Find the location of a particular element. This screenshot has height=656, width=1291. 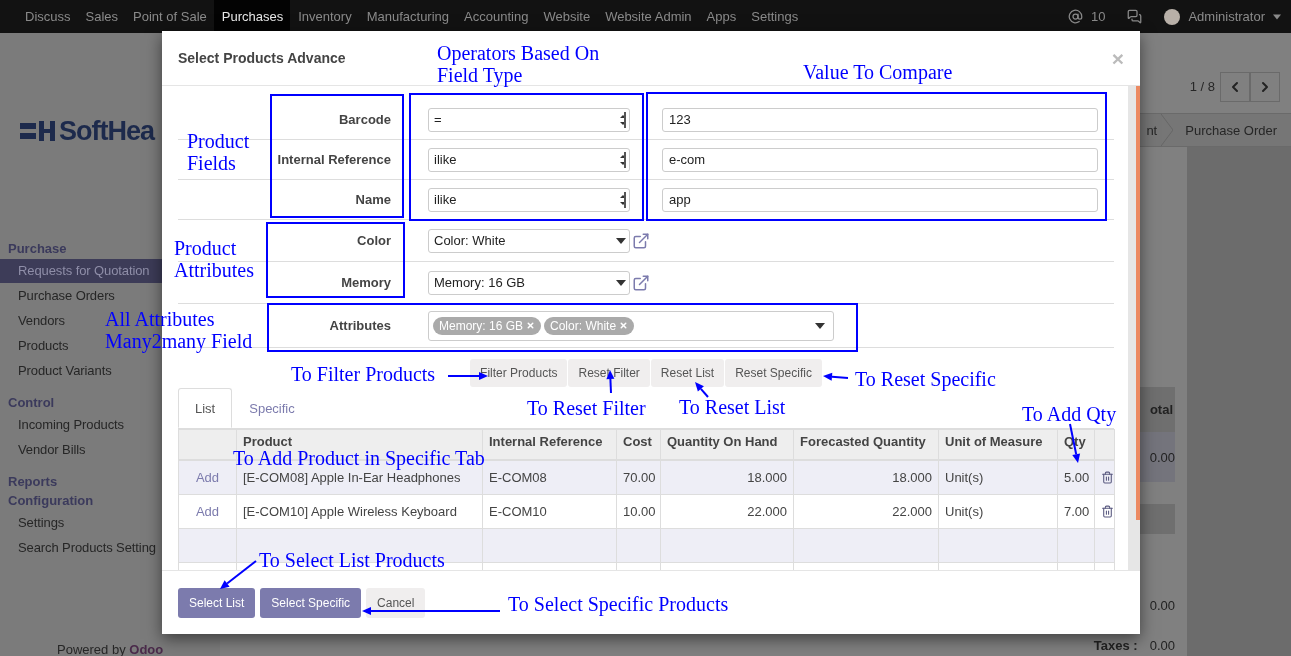

table-cell: 70.00 is located at coordinates (638, 476).